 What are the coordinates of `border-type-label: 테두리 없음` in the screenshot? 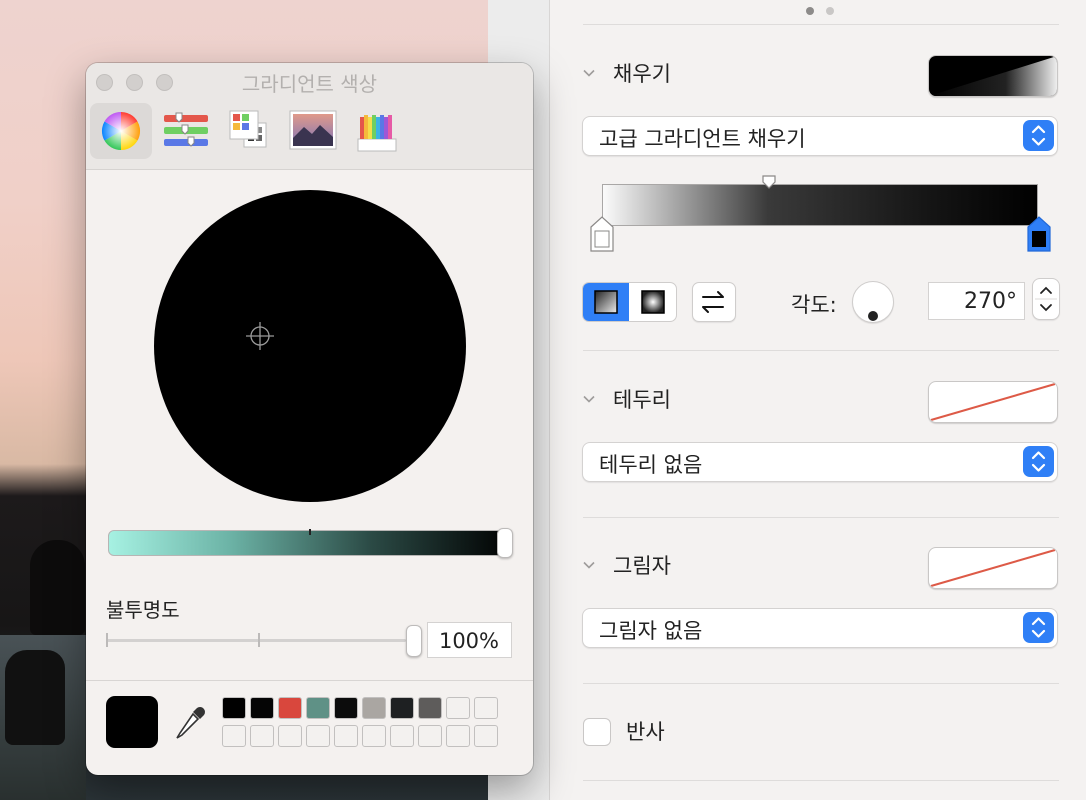 It's located at (651, 465).